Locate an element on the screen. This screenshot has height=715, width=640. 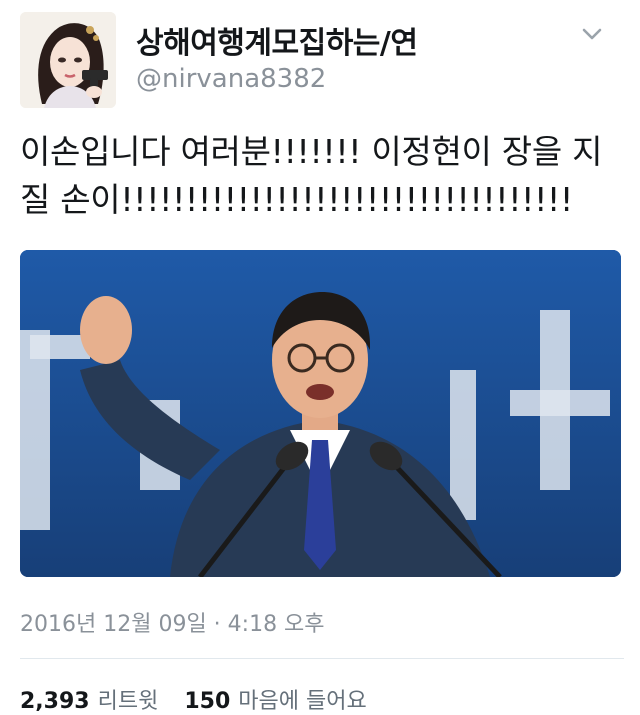
chevron-down-icon is located at coordinates (592, 34).